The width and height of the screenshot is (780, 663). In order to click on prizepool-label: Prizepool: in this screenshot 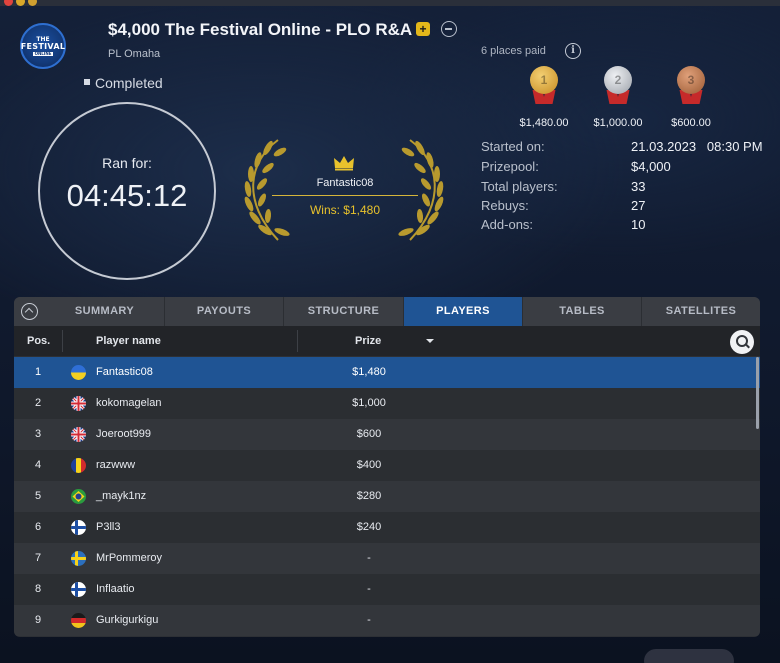, I will do `click(510, 166)`.